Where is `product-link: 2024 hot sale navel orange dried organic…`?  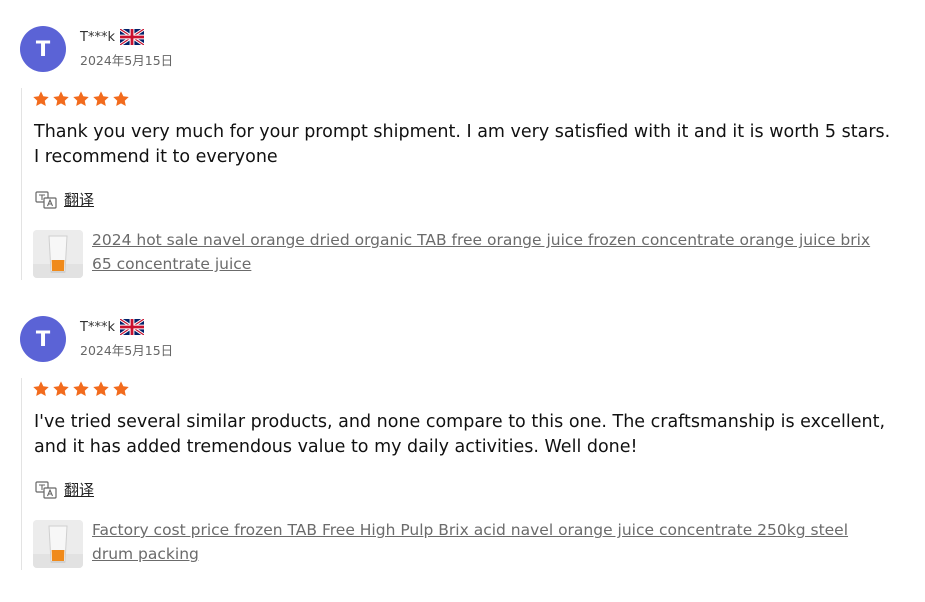
product-link: 2024 hot sale navel orange dried organic… is located at coordinates (487, 252).